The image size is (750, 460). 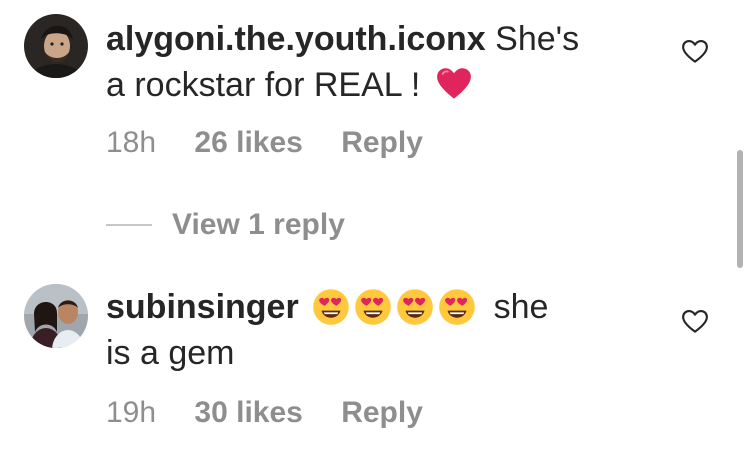 What do you see at coordinates (740, 209) in the screenshot?
I see `scrollbar` at bounding box center [740, 209].